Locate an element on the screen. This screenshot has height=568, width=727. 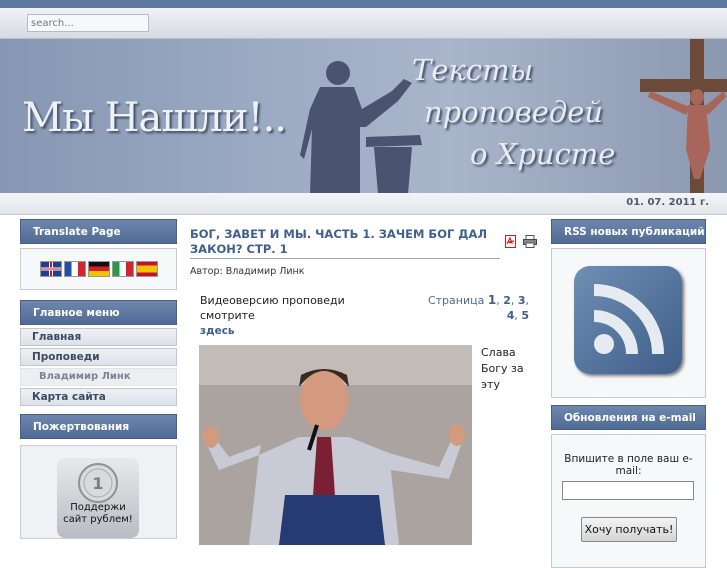
ruble-coin-icon: 1 is located at coordinates (98, 483).